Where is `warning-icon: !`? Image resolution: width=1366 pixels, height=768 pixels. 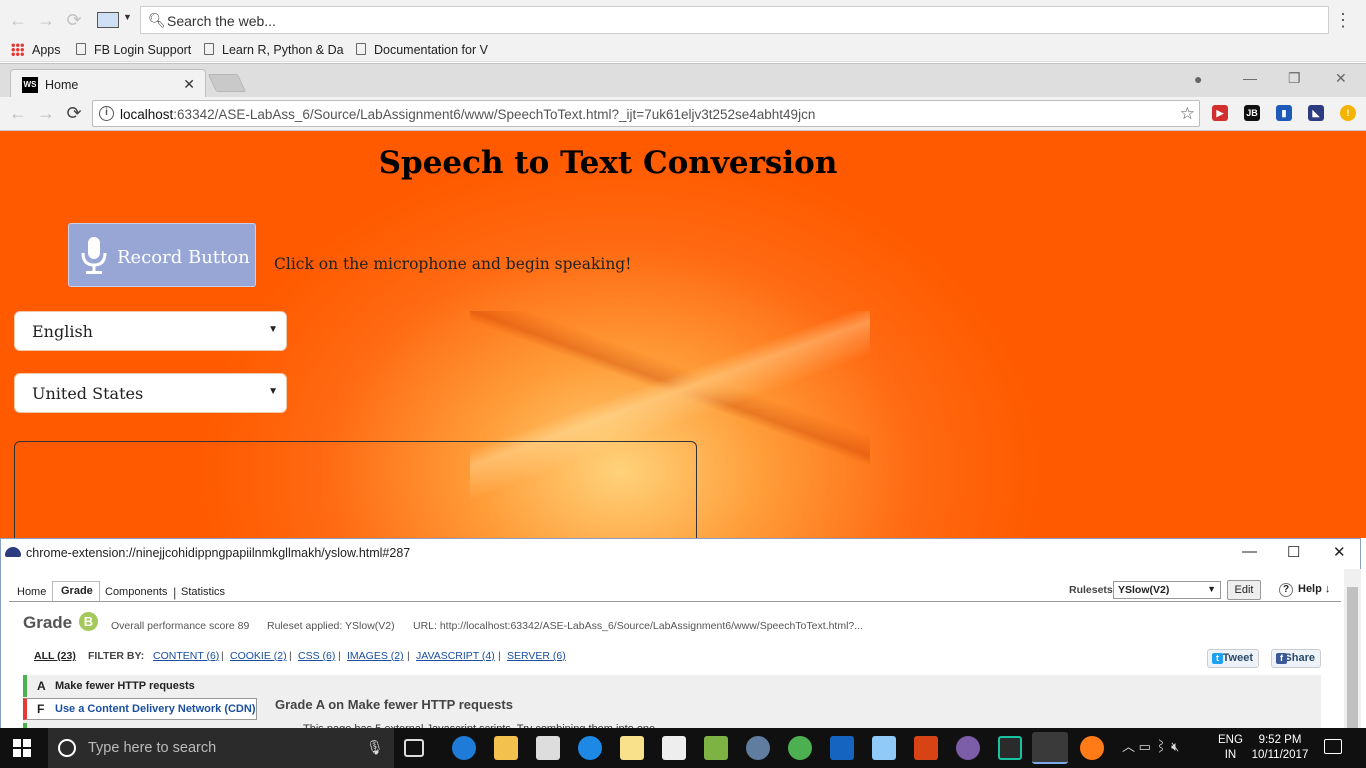 warning-icon: ! is located at coordinates (1348, 113).